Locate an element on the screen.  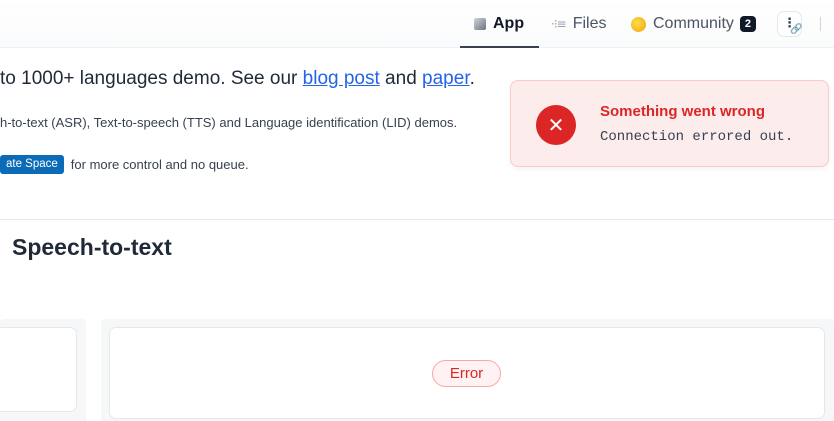
nav-divider is located at coordinates (820, 24).